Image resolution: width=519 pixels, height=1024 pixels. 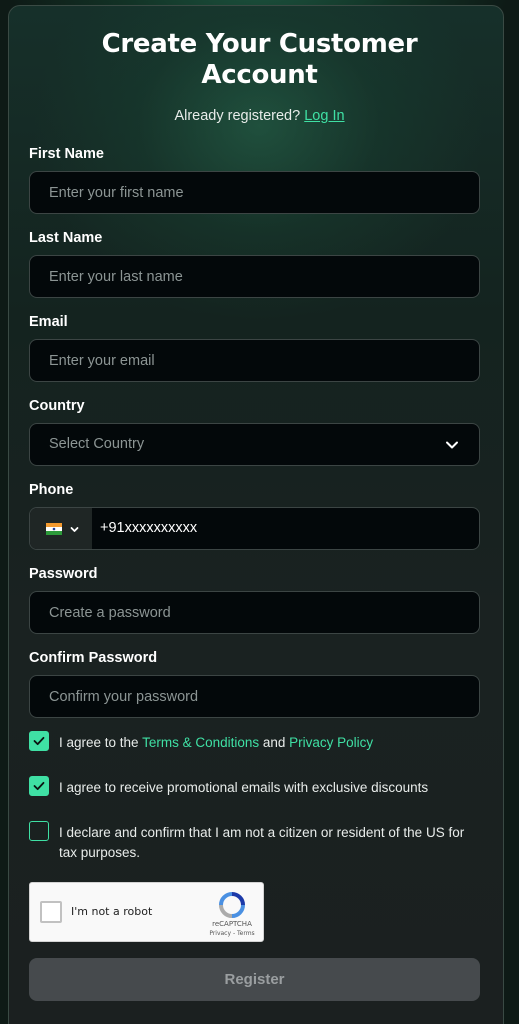 I want to click on country-select-placeholder: Select Country, so click(x=97, y=444).